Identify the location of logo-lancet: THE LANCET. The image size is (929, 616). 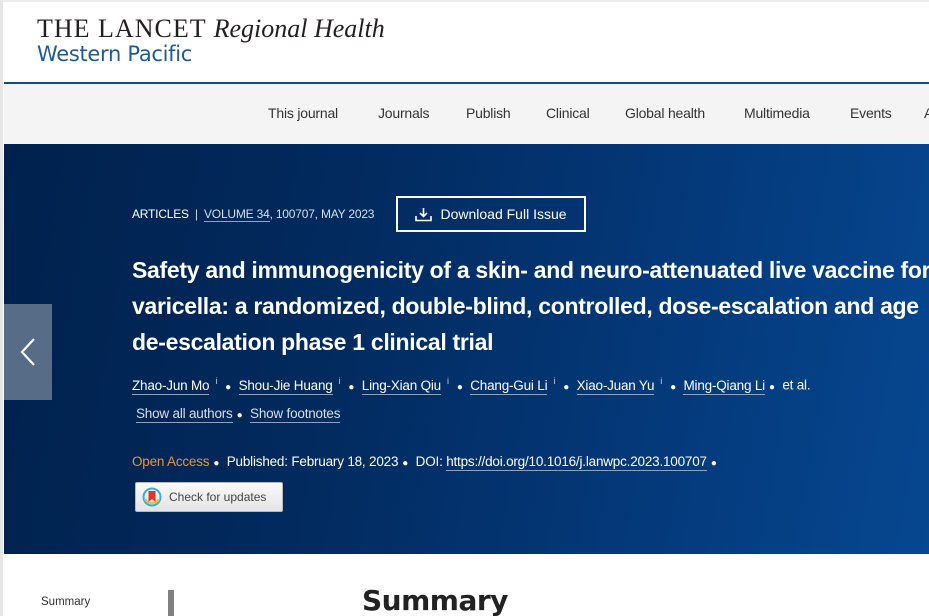
(122, 28).